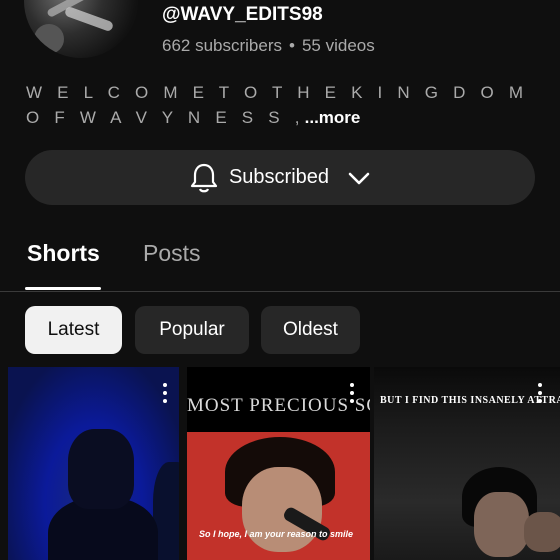 Image resolution: width=560 pixels, height=560 pixels. Describe the element at coordinates (172, 253) in the screenshot. I see `tab-posts: Posts` at that location.